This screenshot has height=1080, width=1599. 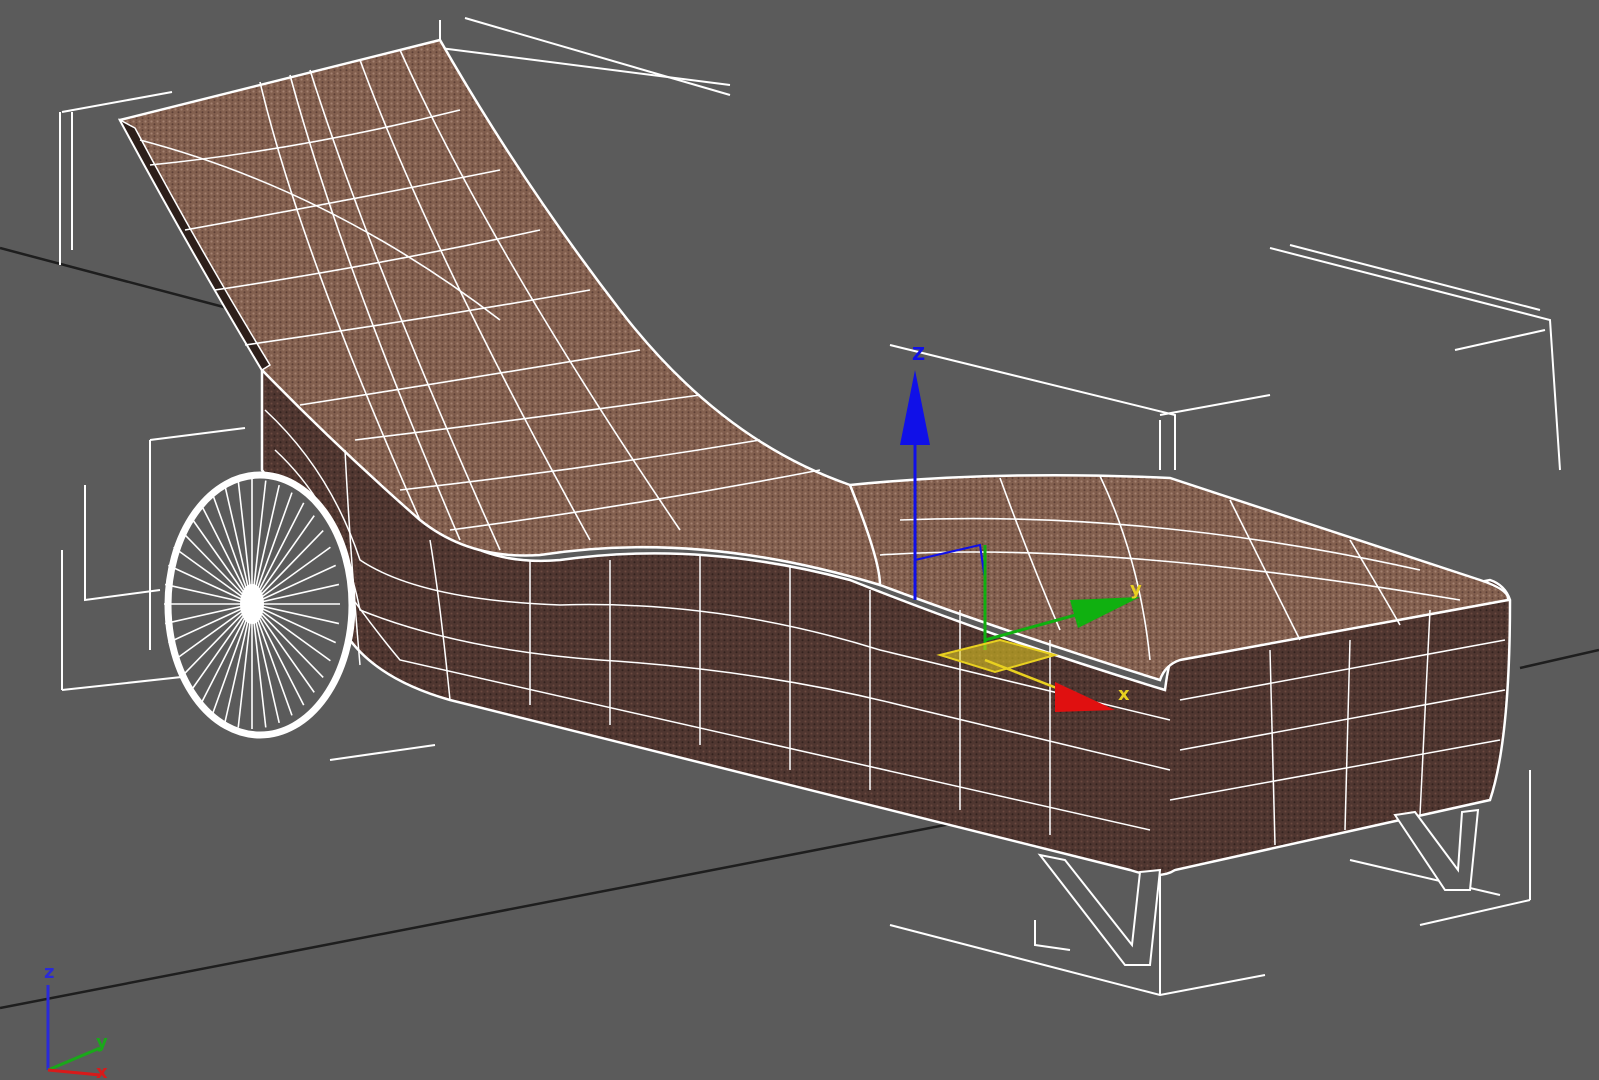 I want to click on gizmo-x-label: x, so click(x=1124, y=694).